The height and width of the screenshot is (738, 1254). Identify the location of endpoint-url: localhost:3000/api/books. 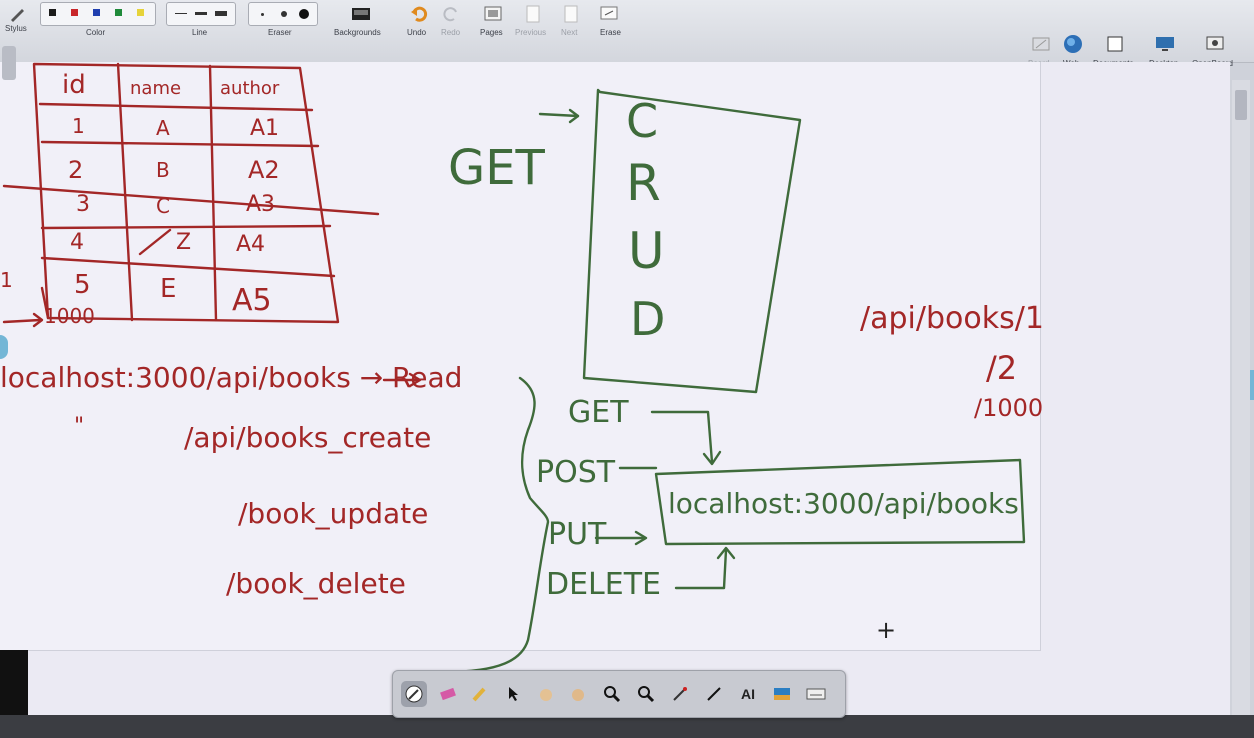
(843, 503).